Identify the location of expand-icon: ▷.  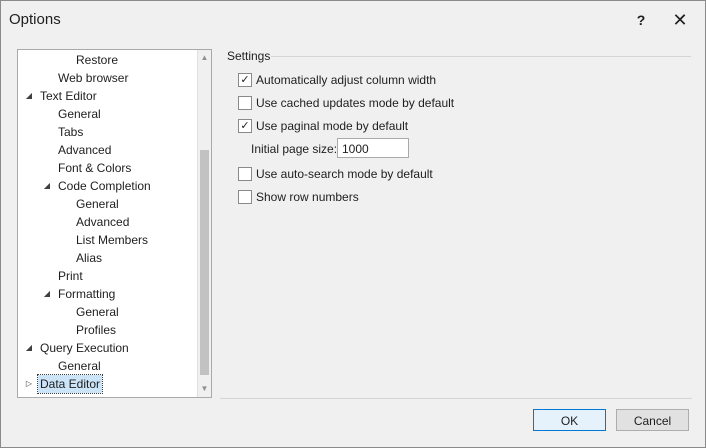
(29, 384).